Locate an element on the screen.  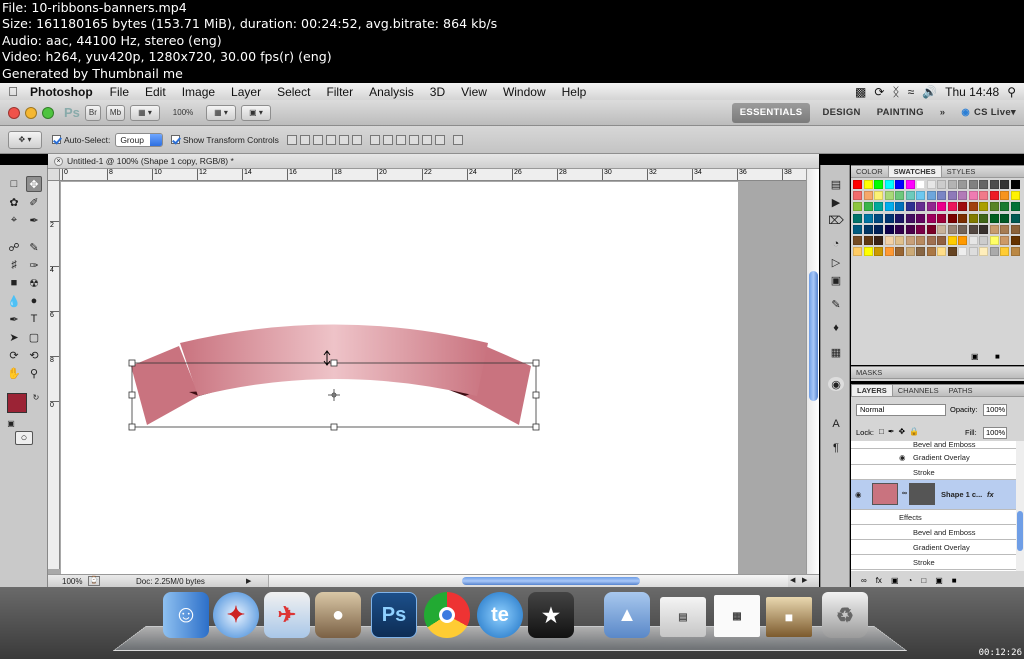
blur-tool-icon: 💧 is located at coordinates (14, 301).